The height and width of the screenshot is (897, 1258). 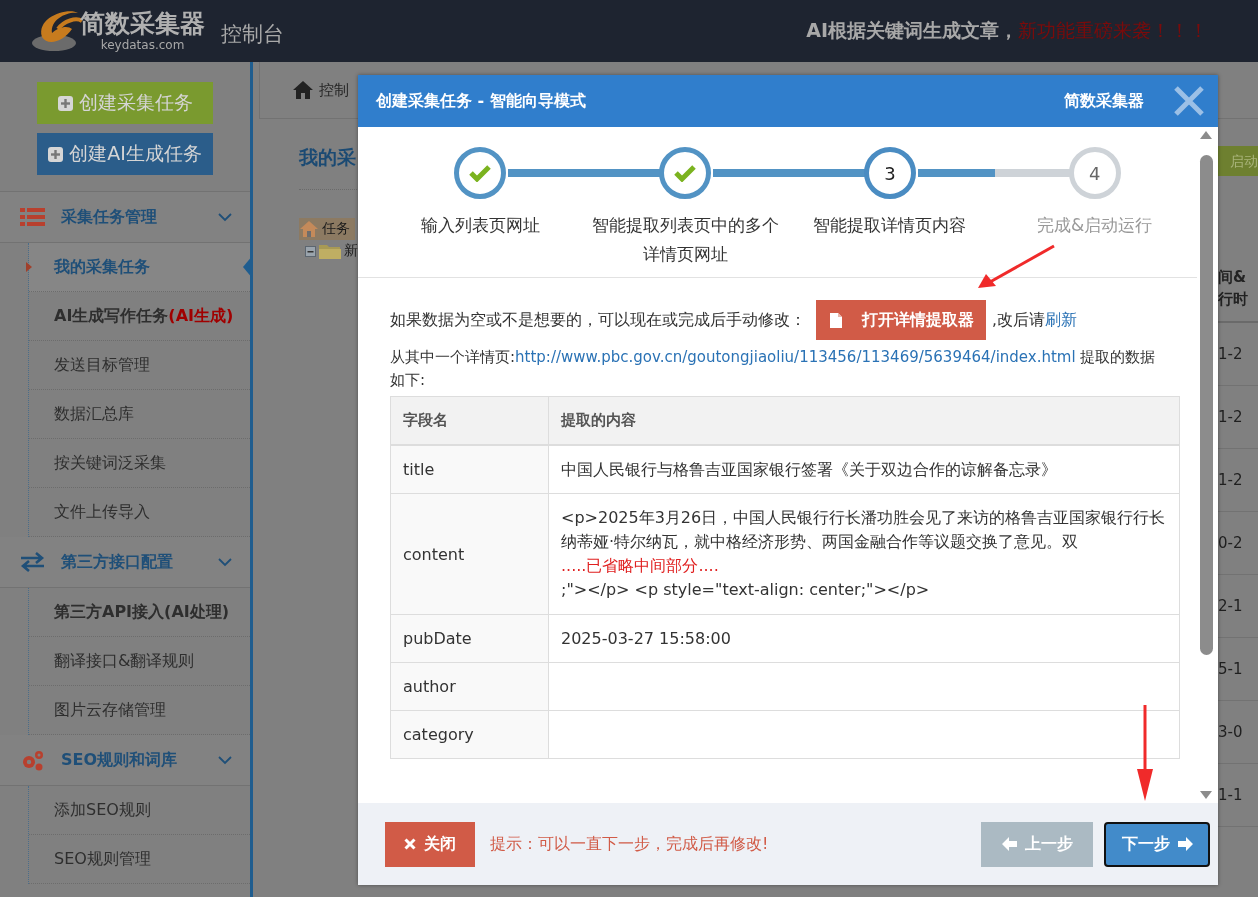 What do you see at coordinates (310, 251) in the screenshot?
I see `minus-icon` at bounding box center [310, 251].